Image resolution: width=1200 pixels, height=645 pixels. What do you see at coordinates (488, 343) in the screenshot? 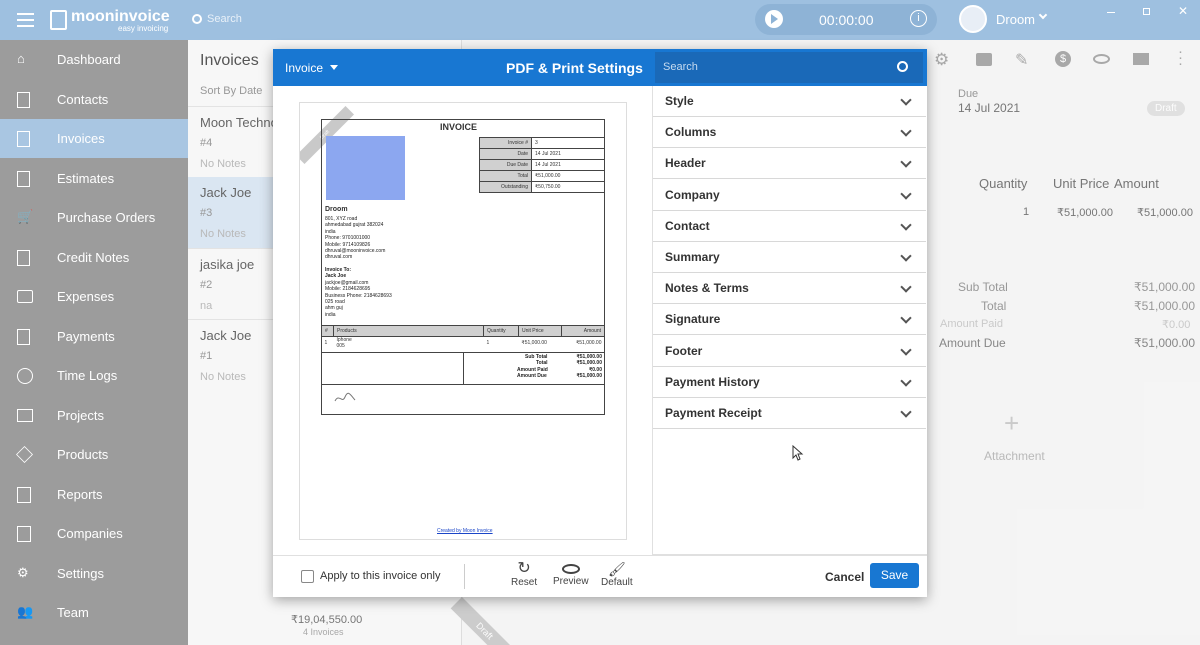
I see `item-cell: 1` at bounding box center [488, 343].